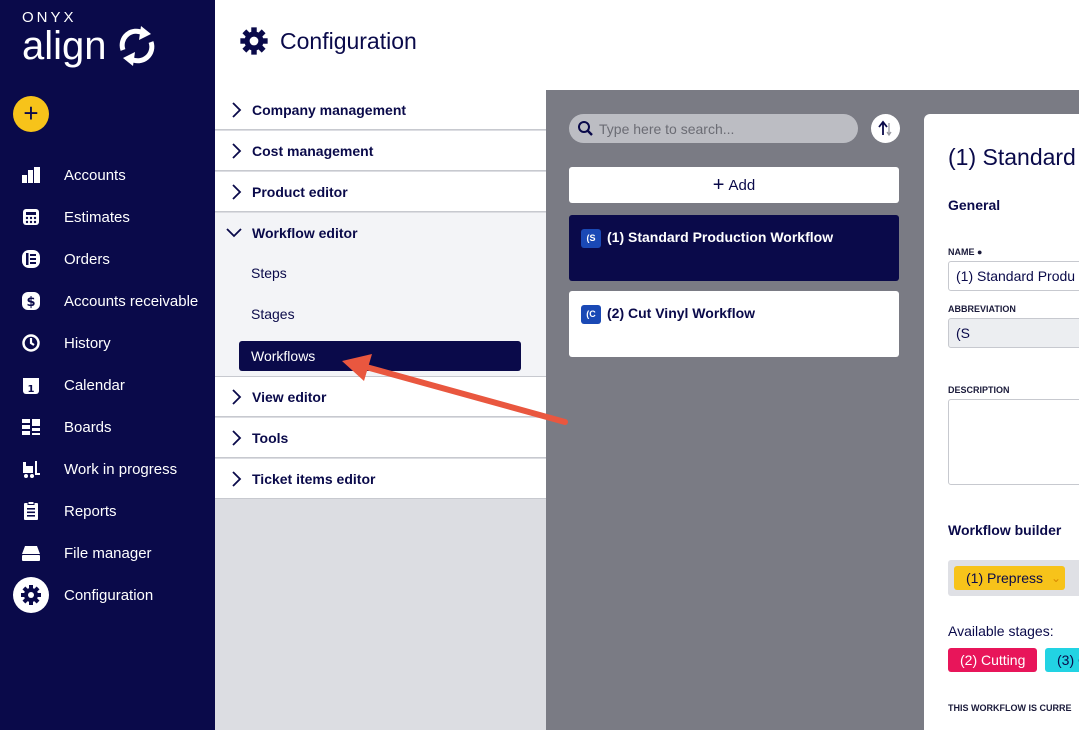  What do you see at coordinates (585, 128) in the screenshot?
I see `search-icon` at bounding box center [585, 128].